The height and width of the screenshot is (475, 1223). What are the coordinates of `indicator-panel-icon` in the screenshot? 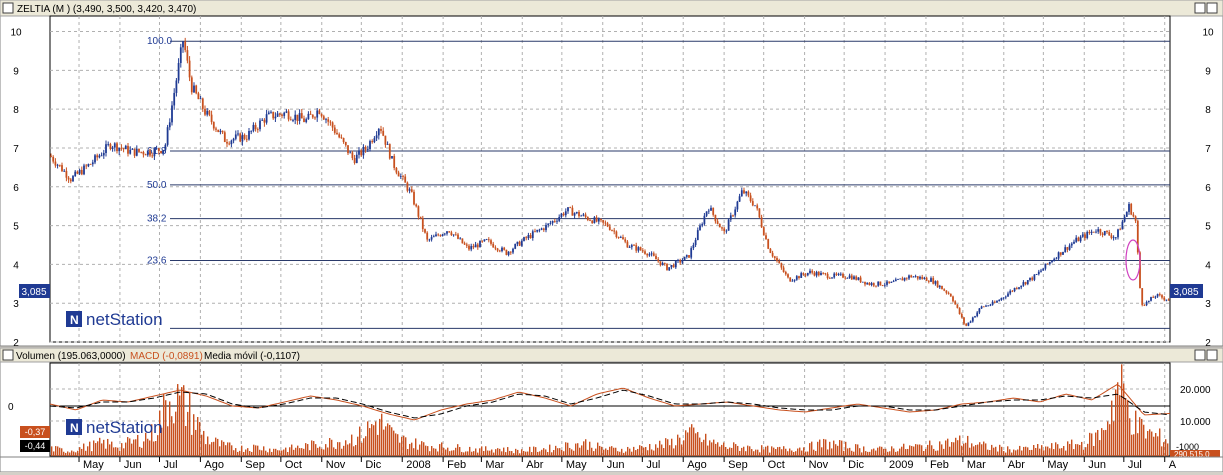 It's located at (8, 355).